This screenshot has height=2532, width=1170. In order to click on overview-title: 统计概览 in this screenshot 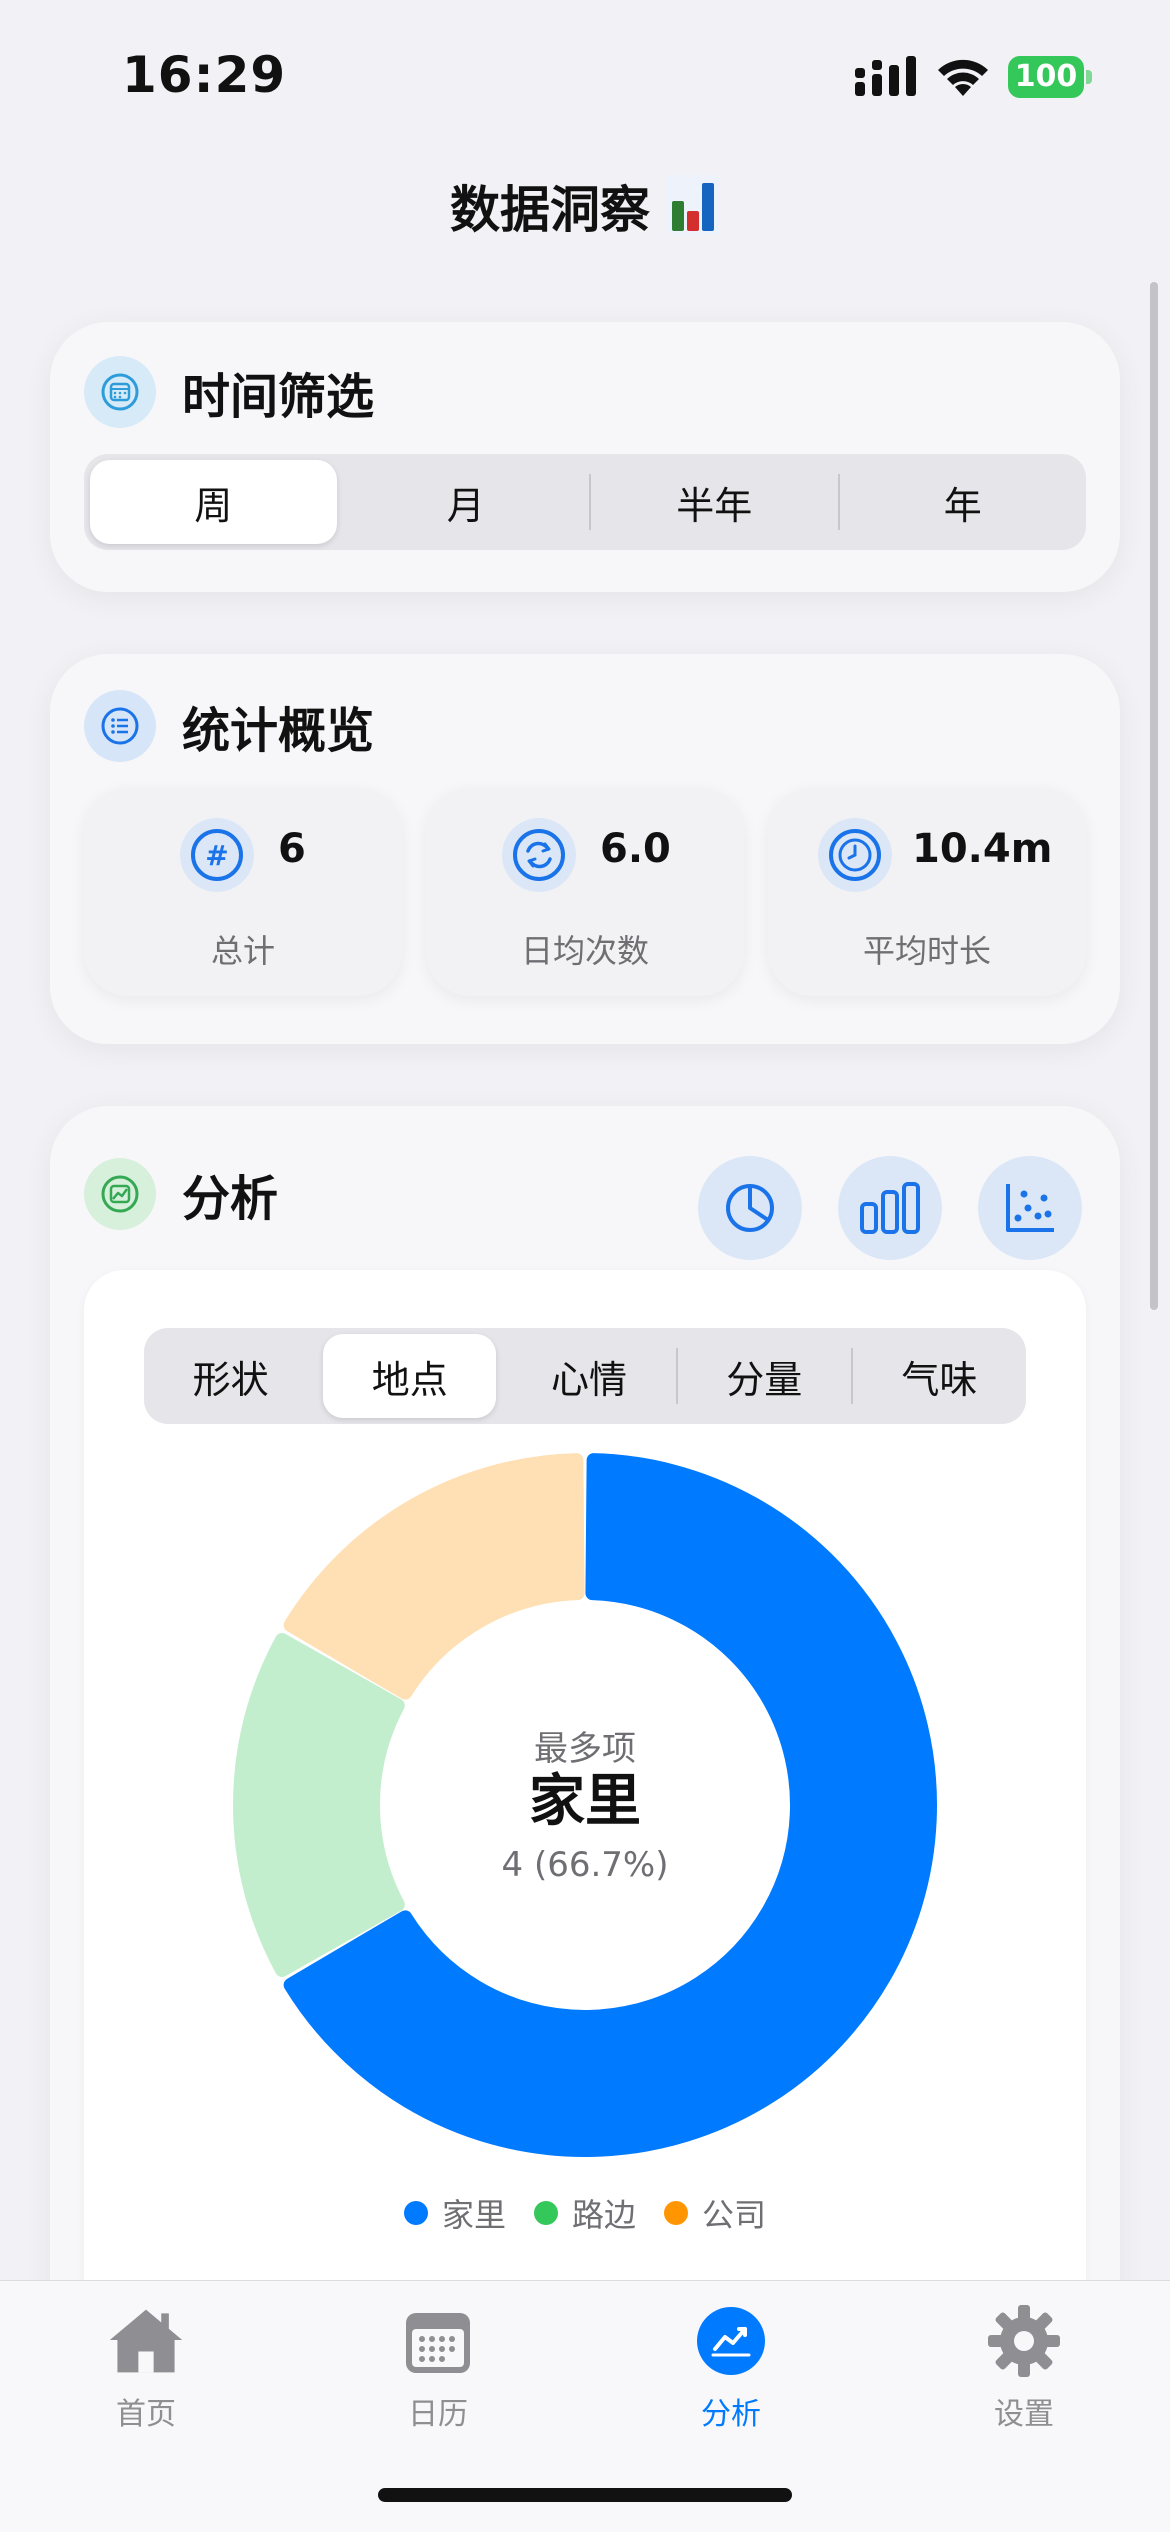, I will do `click(278, 731)`.